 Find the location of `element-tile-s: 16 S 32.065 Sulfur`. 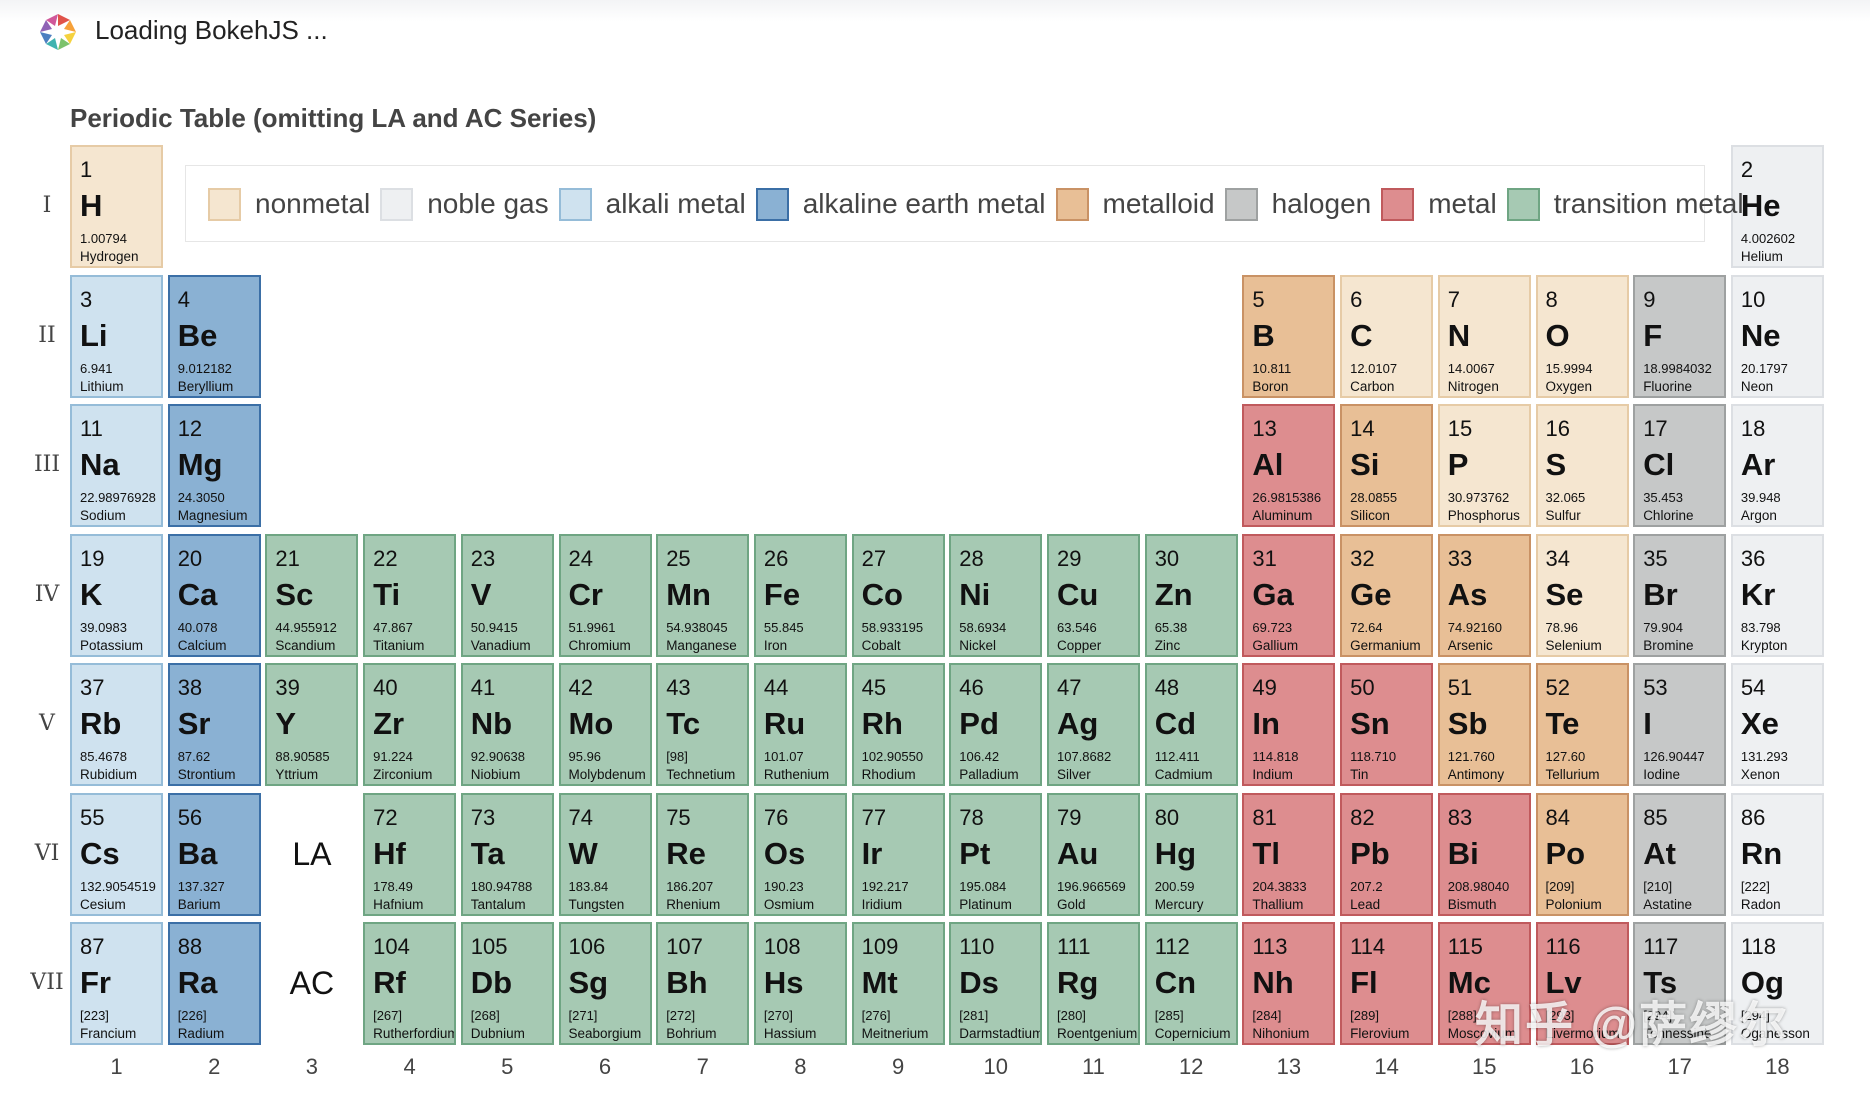

element-tile-s: 16 S 32.065 Sulfur is located at coordinates (1582, 465).